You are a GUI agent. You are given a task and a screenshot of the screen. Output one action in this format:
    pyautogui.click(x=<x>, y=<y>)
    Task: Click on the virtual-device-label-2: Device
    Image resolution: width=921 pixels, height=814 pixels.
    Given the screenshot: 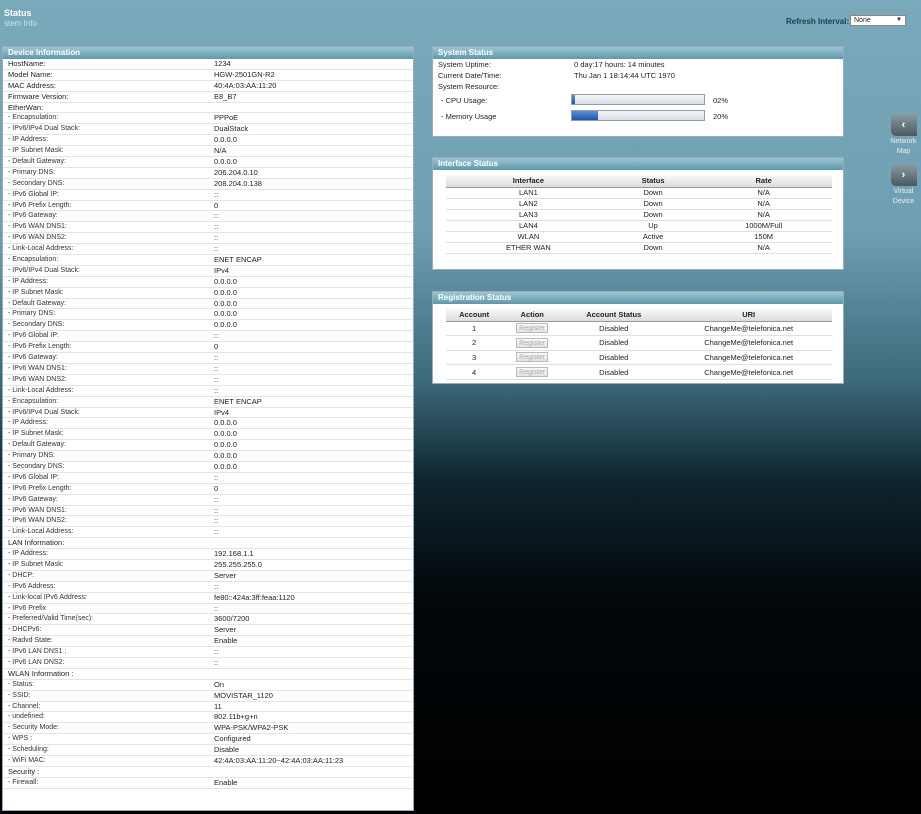 What is the action you would take?
    pyautogui.click(x=903, y=201)
    